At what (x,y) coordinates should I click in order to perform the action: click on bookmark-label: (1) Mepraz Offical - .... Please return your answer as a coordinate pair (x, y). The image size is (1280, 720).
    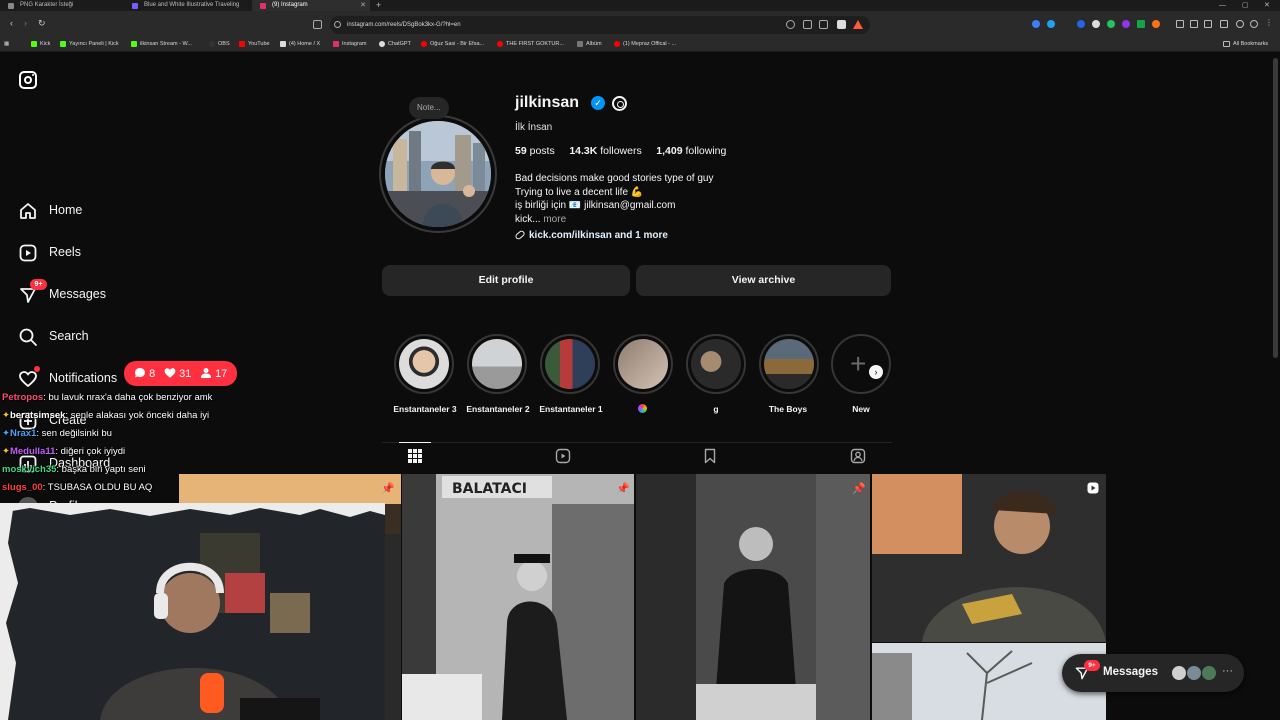
    Looking at the image, I should click on (650, 44).